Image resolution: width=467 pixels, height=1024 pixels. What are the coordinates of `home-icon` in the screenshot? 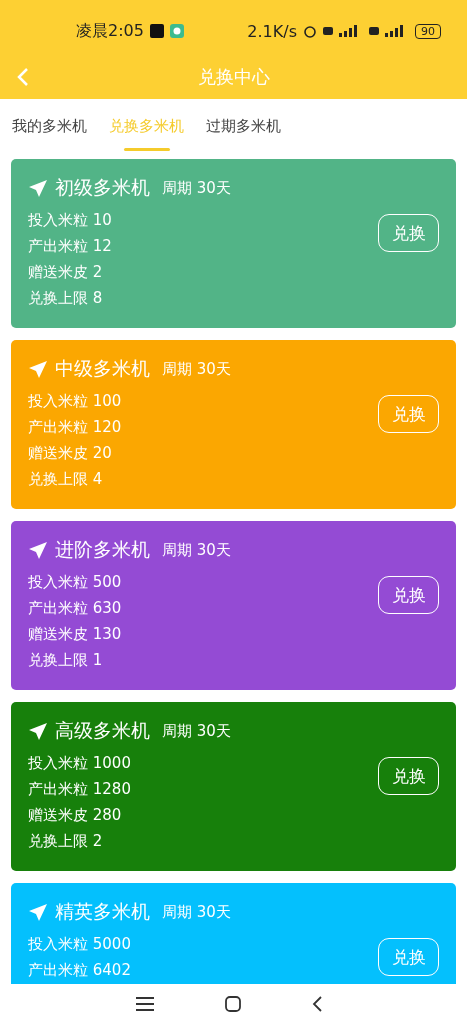 It's located at (232, 1004).